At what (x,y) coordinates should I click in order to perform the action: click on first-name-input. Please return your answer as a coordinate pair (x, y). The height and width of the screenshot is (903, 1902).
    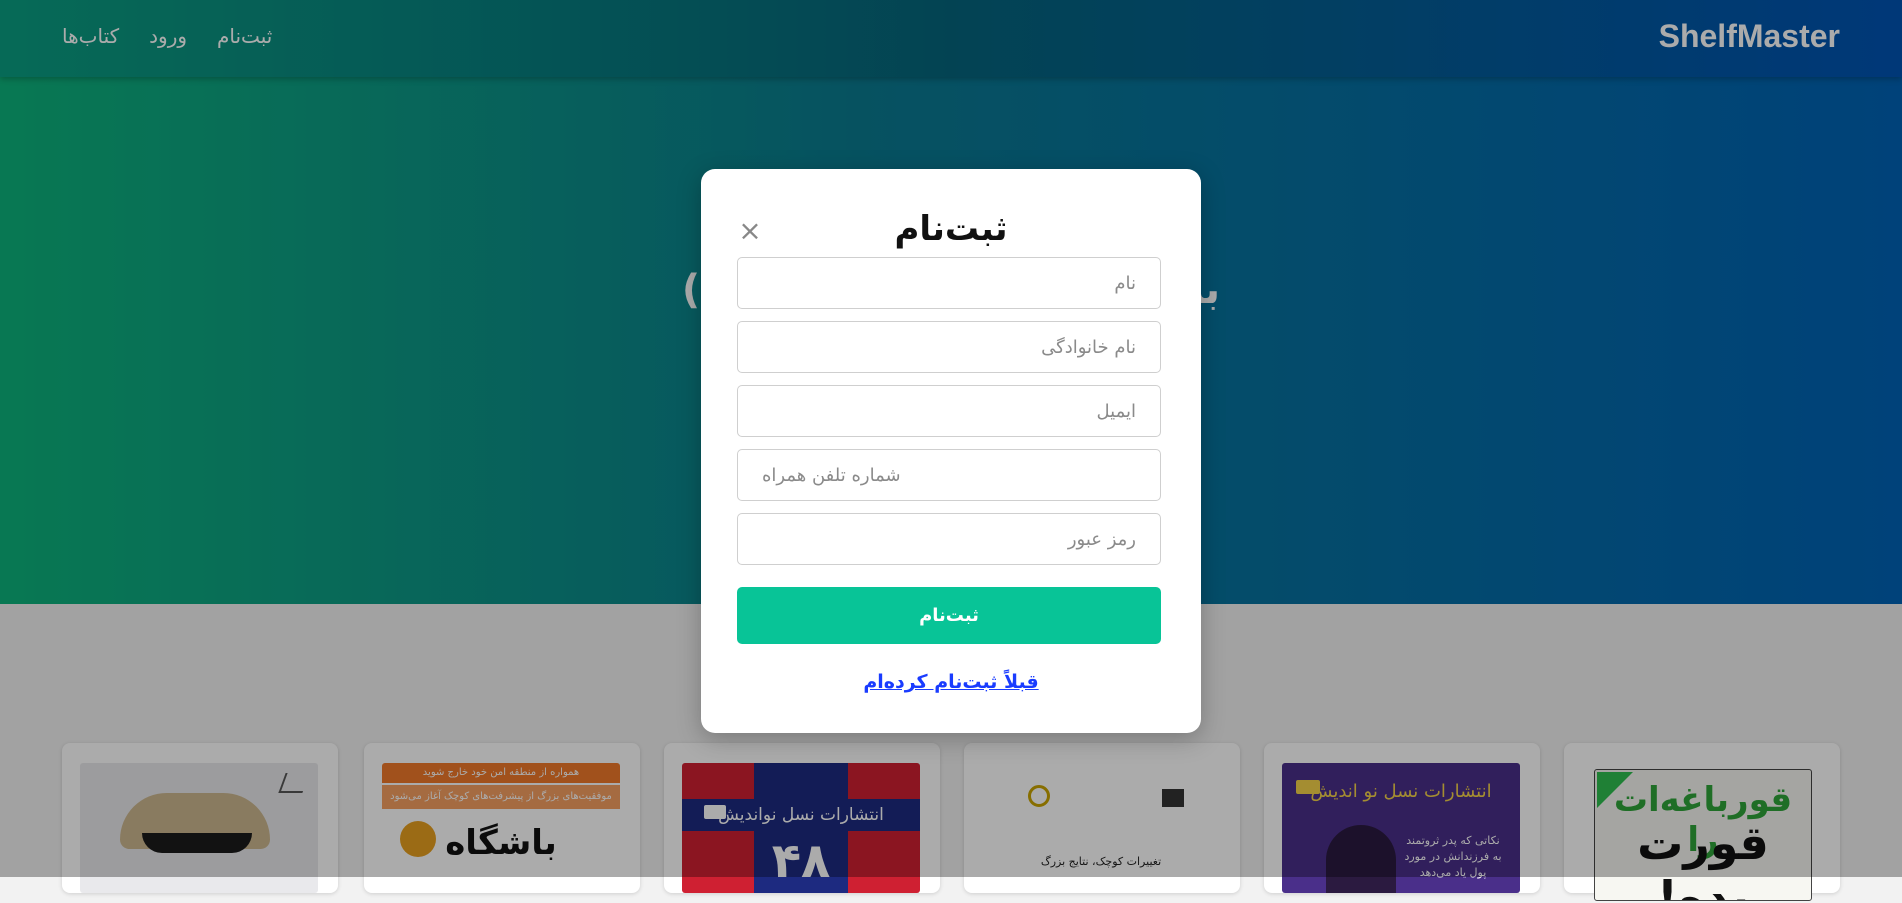
    Looking at the image, I should click on (949, 283).